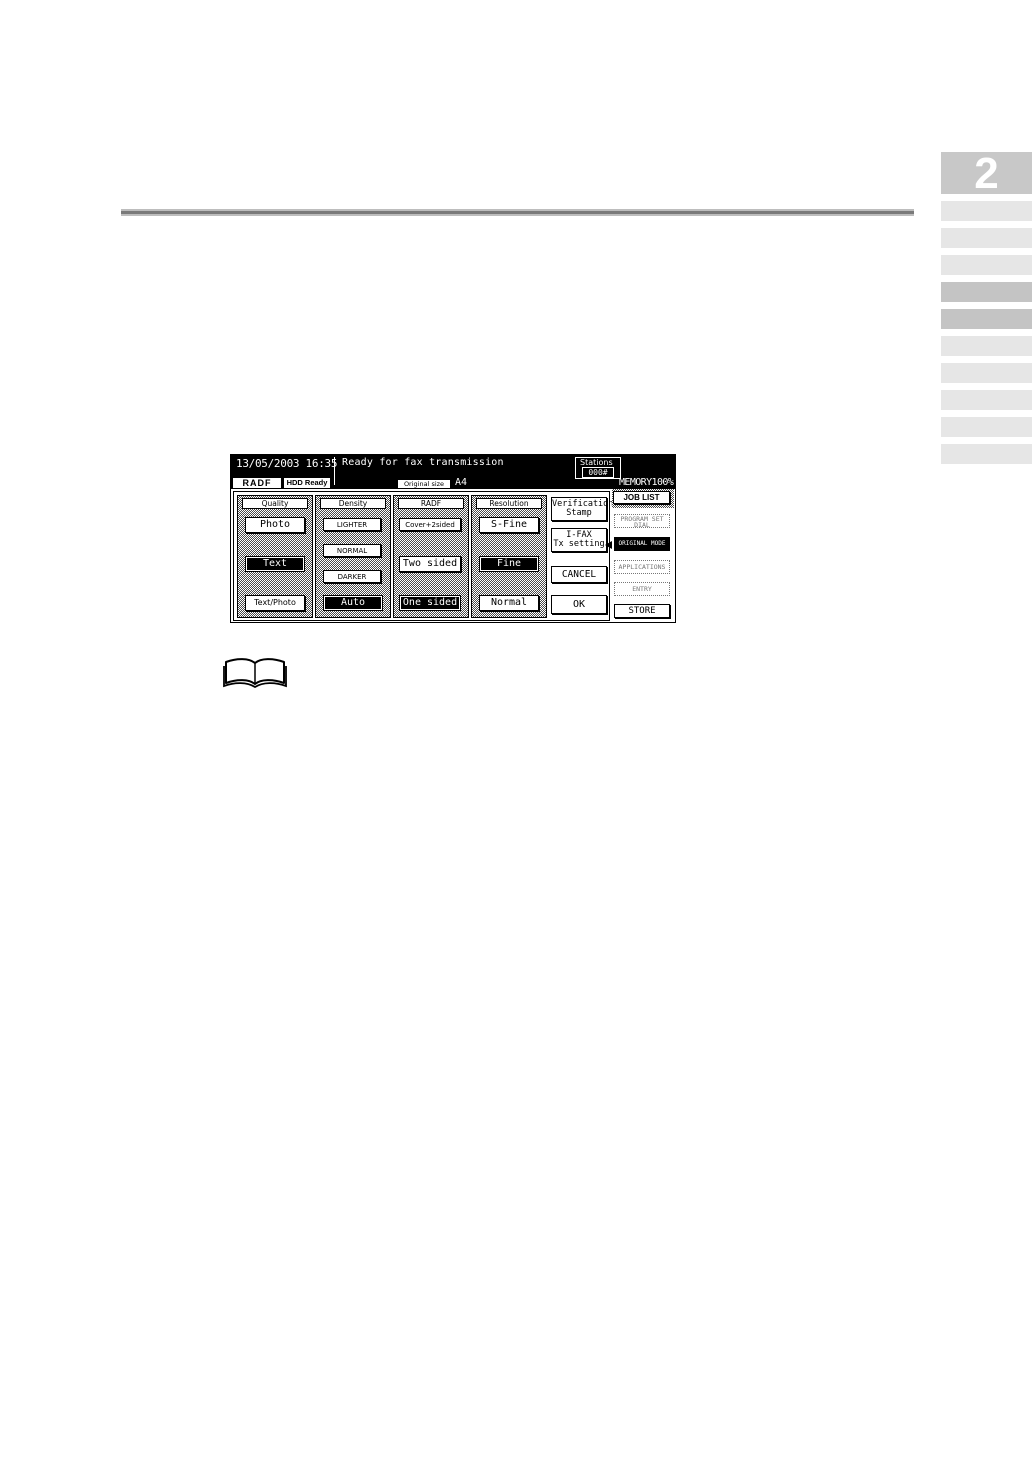 The width and height of the screenshot is (1032, 1458). I want to click on job-list-button: JOB LIST, so click(641, 497).